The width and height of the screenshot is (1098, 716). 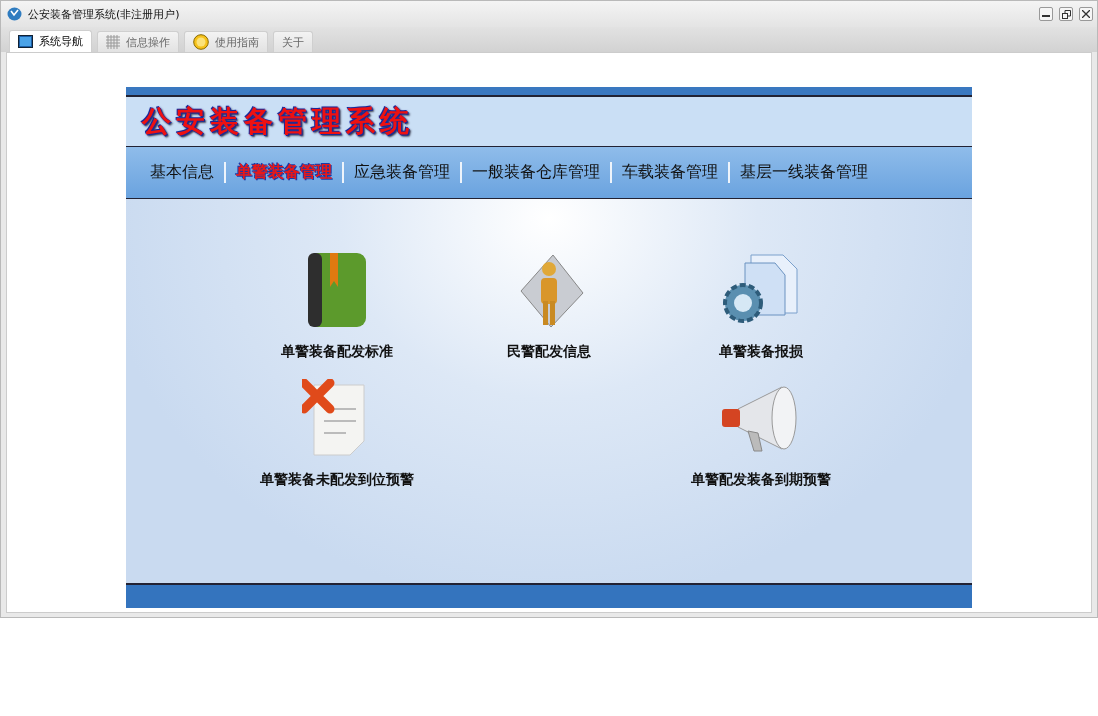 What do you see at coordinates (104, 14) in the screenshot?
I see `window-title: 公安装备管理系统(非注册用户)` at bounding box center [104, 14].